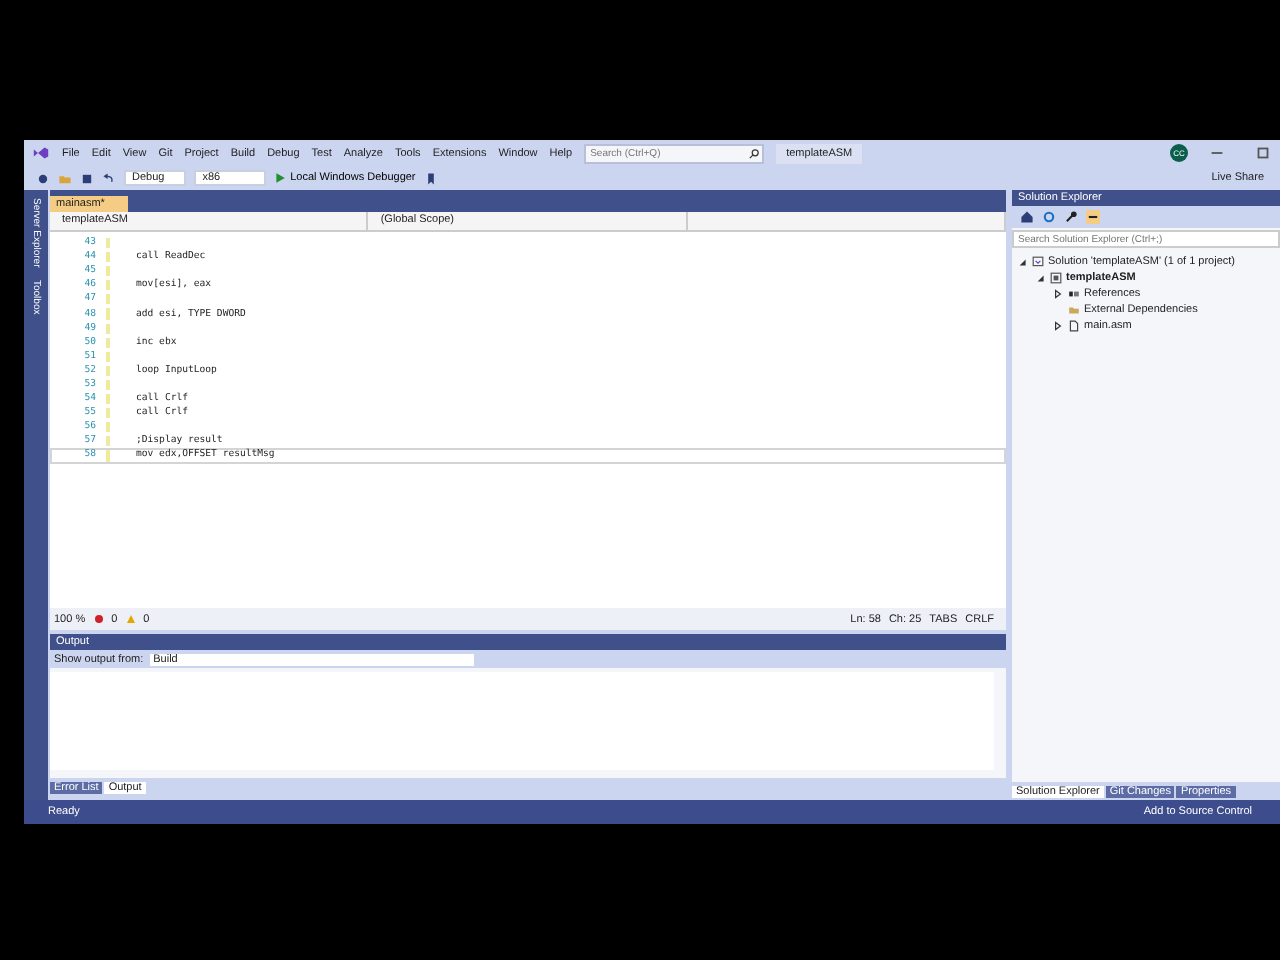 The height and width of the screenshot is (960, 1280). What do you see at coordinates (130, 619) in the screenshot?
I see `warning-icon` at bounding box center [130, 619].